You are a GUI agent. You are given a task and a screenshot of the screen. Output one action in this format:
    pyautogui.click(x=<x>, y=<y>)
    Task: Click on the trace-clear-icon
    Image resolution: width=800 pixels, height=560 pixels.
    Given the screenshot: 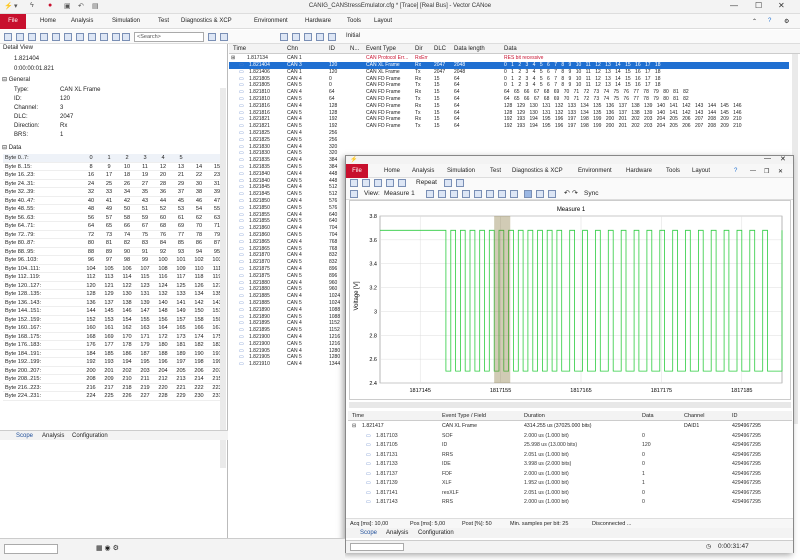 What is the action you would take?
    pyautogui.click(x=308, y=37)
    